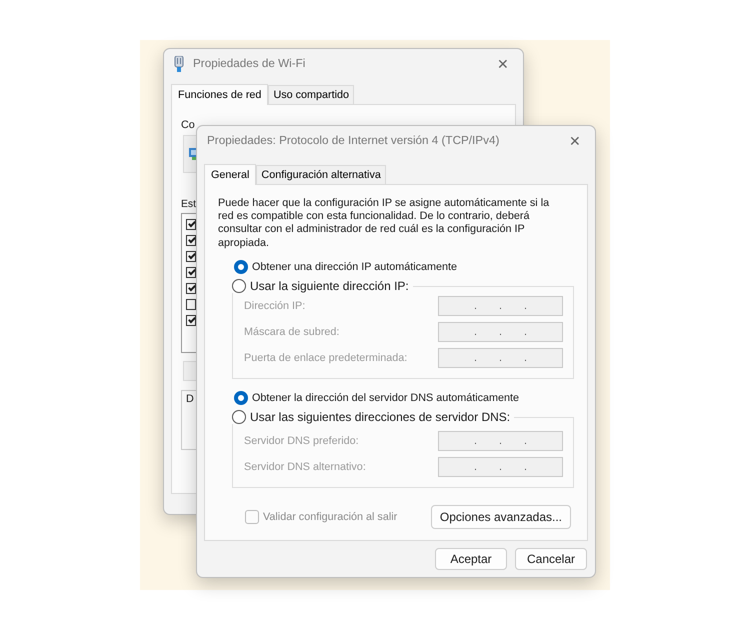  Describe the element at coordinates (301, 442) in the screenshot. I see `field-label: Servidor DNS preferido:` at that location.